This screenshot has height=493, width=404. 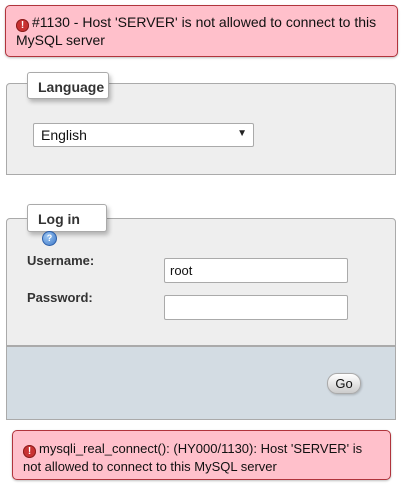 I want to click on go-button: Go, so click(x=344, y=383).